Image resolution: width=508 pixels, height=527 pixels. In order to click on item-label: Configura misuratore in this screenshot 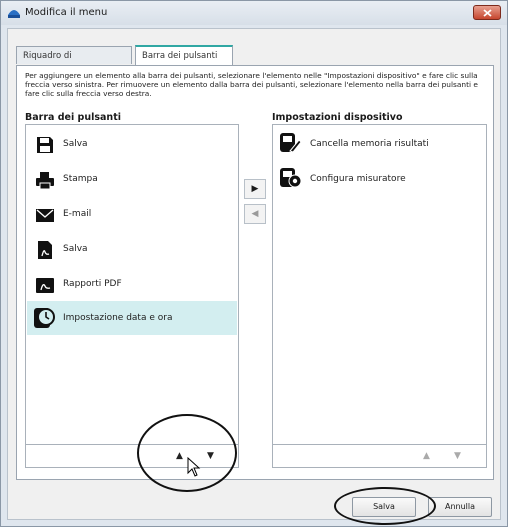, I will do `click(358, 179)`.